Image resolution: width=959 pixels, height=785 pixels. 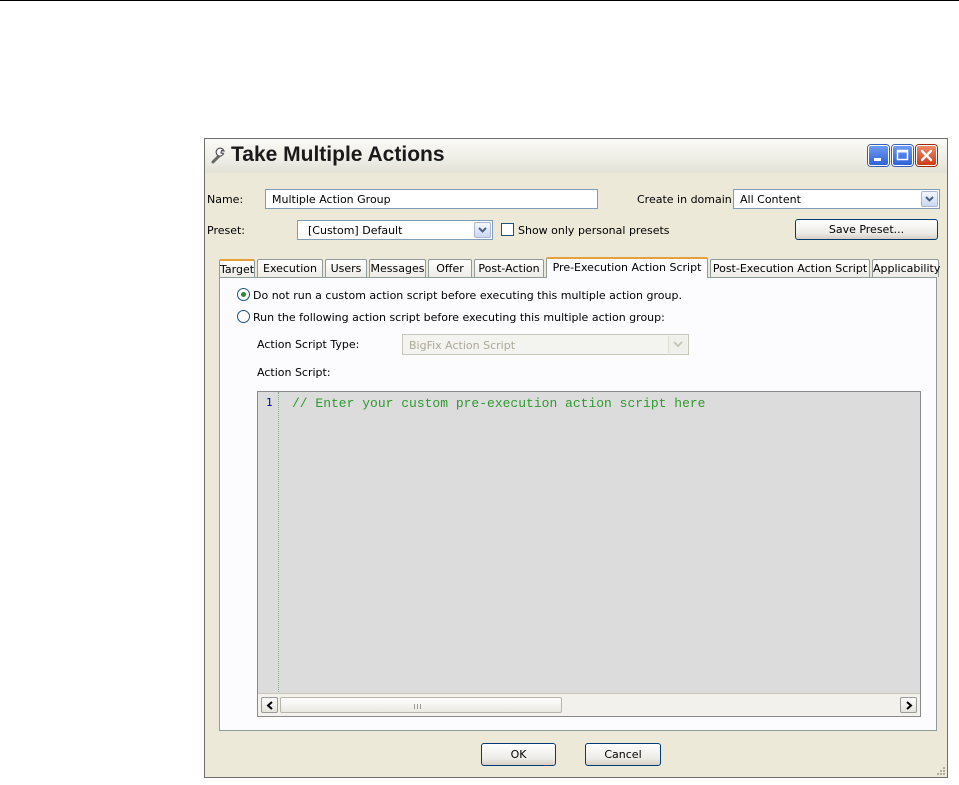 I want to click on radio-selected-dot, so click(x=243, y=294).